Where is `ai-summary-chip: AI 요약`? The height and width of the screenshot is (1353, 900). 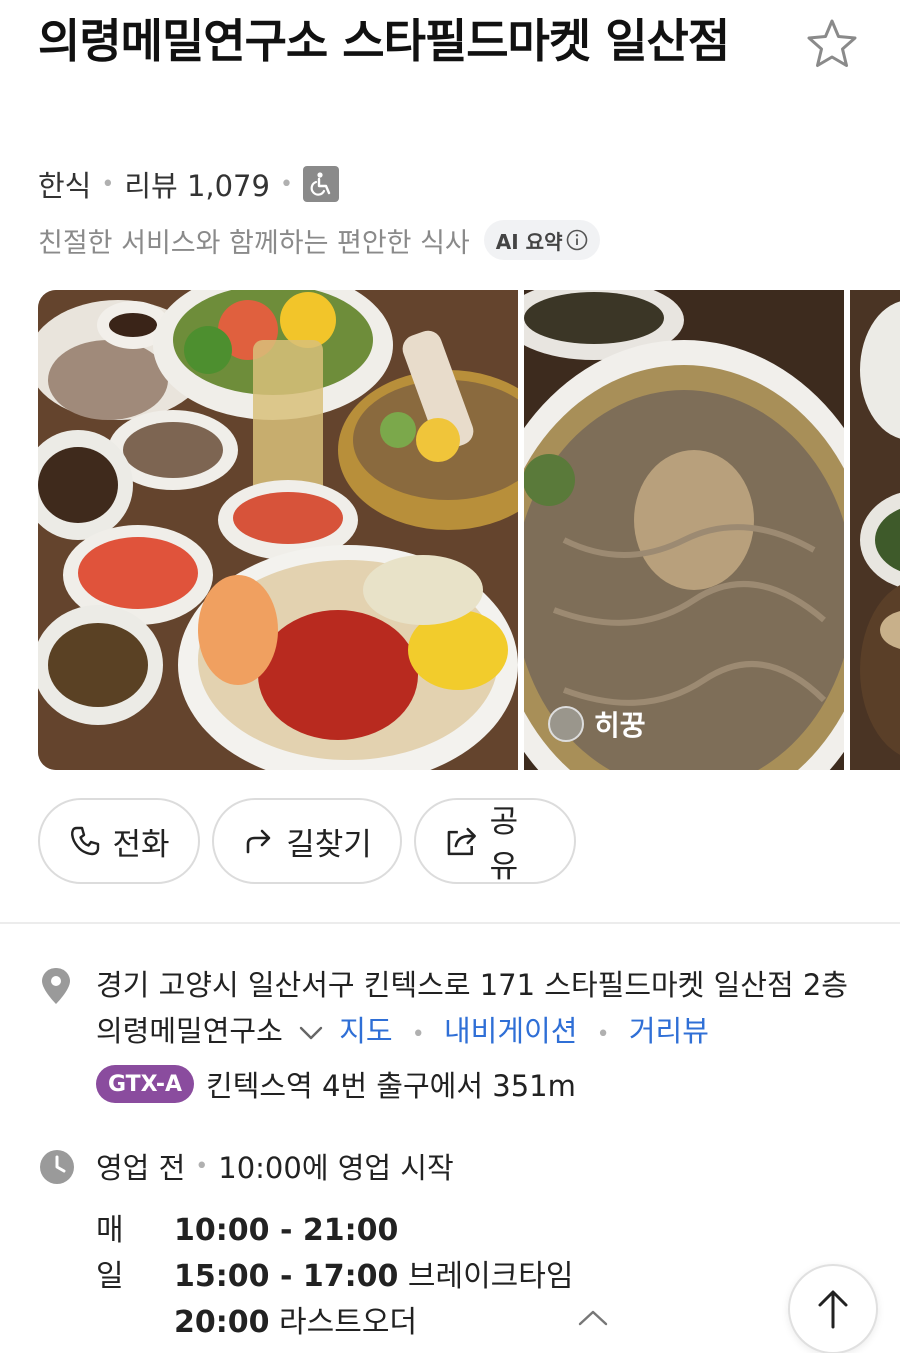 ai-summary-chip: AI 요약 is located at coordinates (542, 240).